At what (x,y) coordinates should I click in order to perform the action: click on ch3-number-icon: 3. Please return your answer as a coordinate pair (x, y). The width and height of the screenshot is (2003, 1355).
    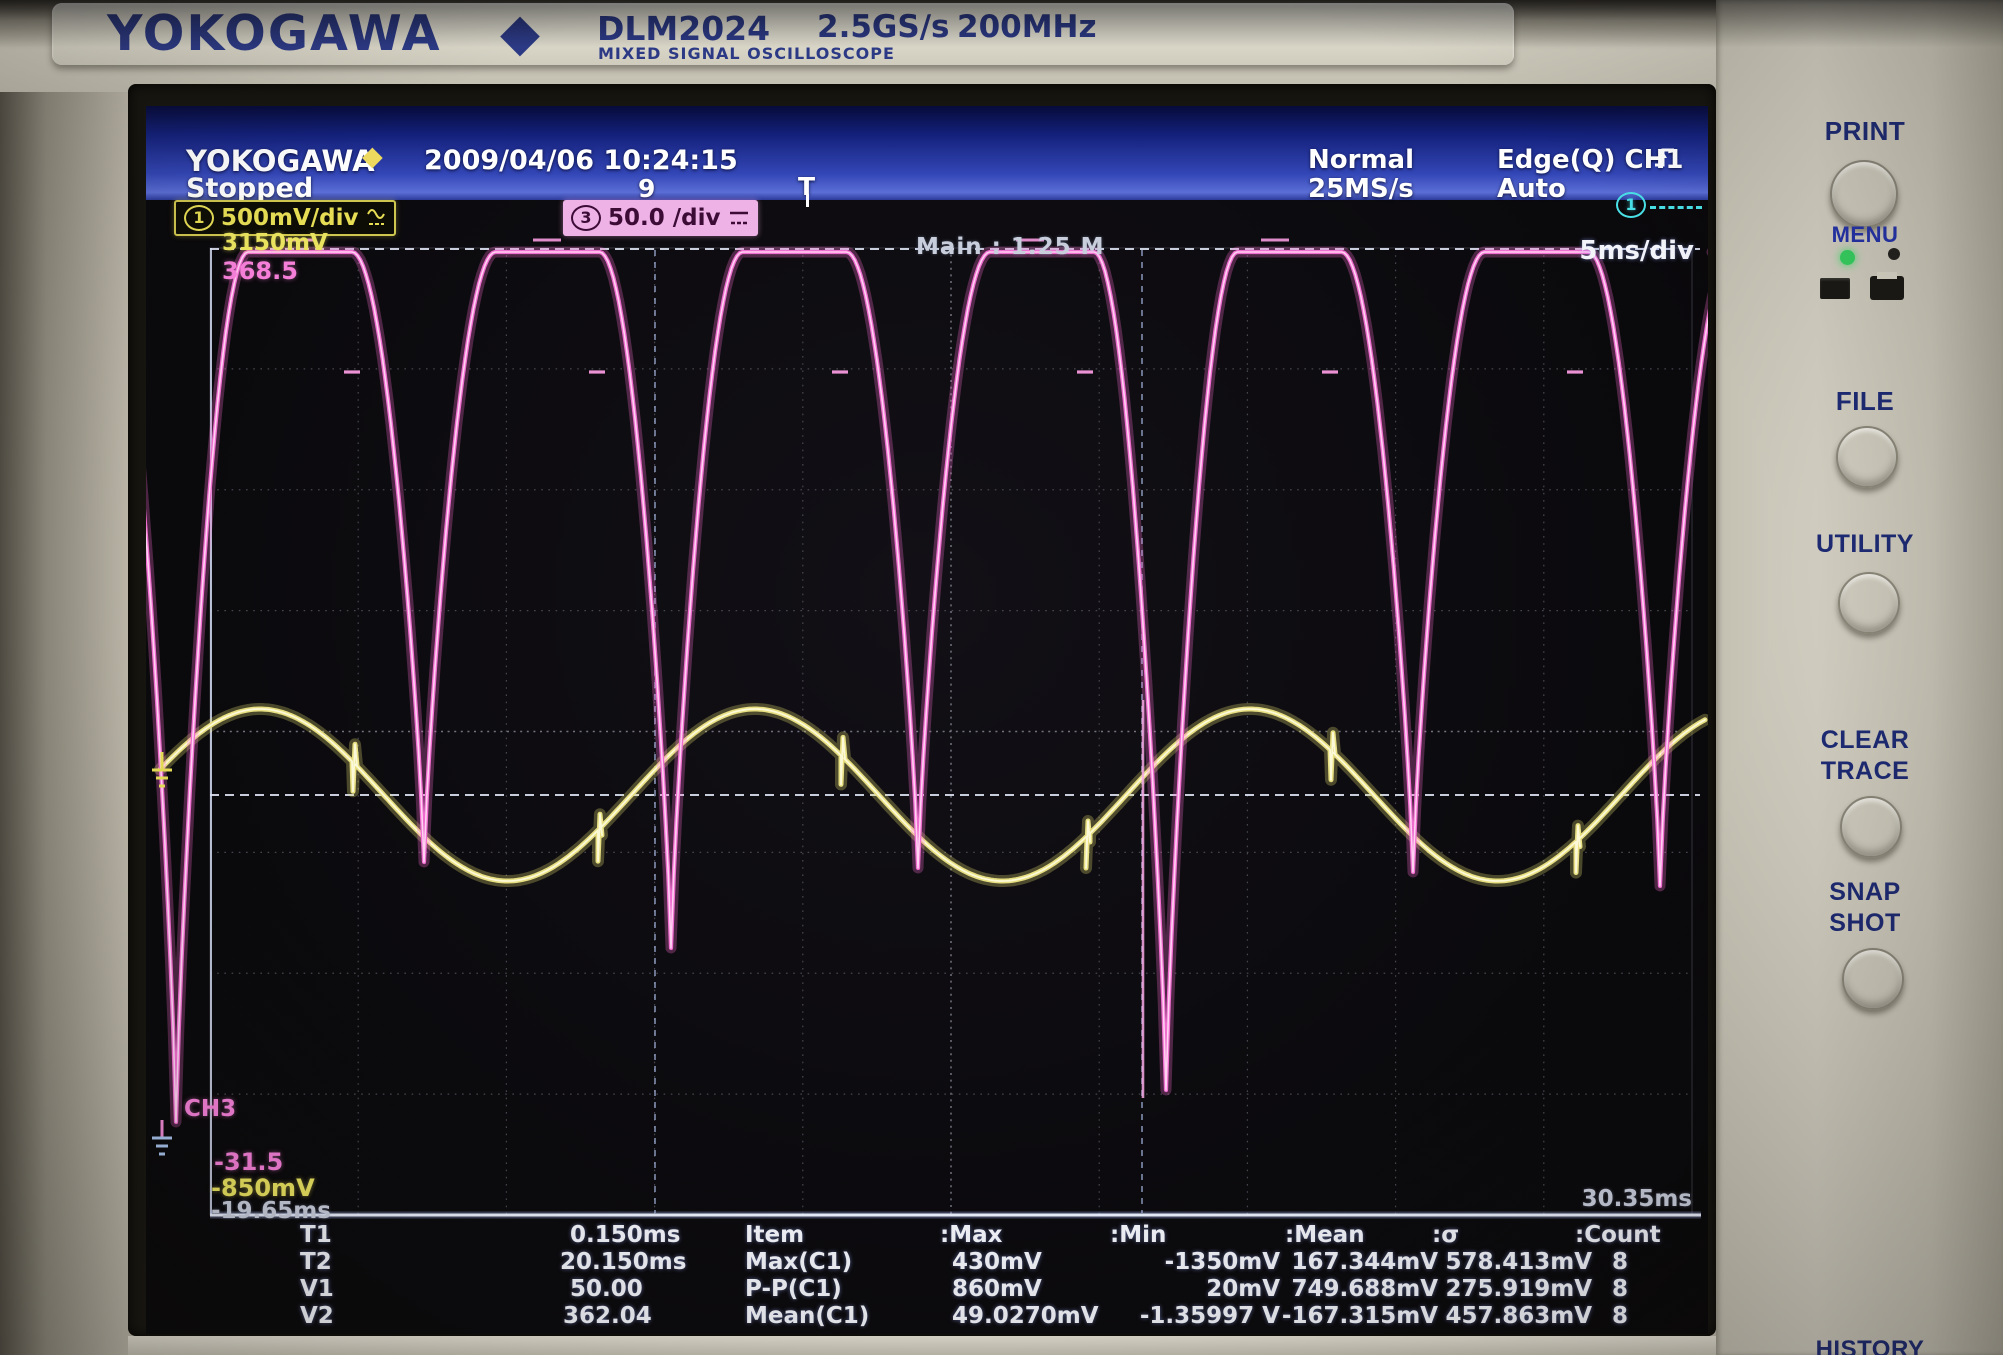
    Looking at the image, I should click on (586, 218).